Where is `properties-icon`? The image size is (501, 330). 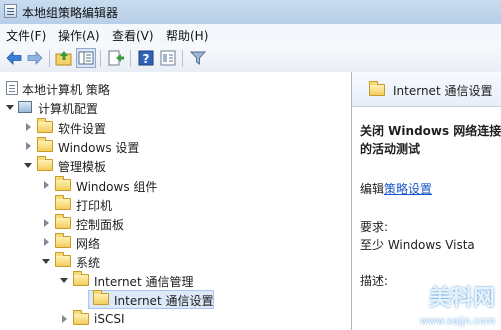
properties-icon is located at coordinates (168, 58).